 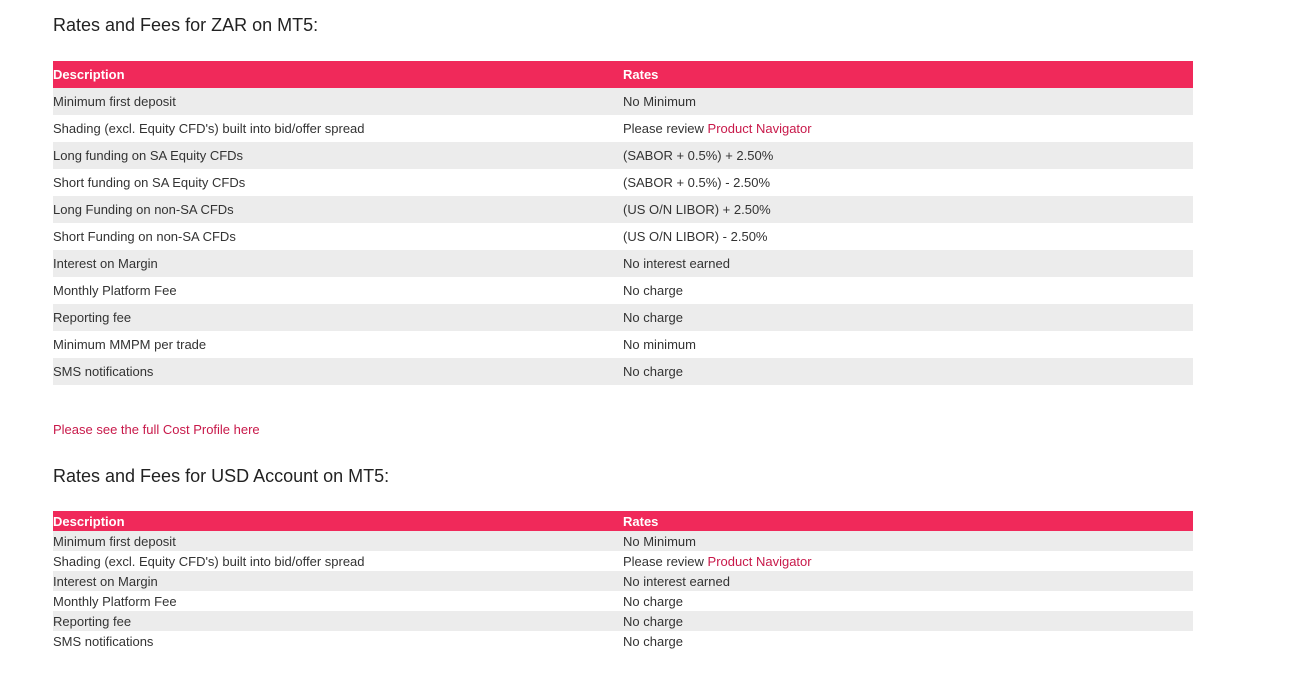 What do you see at coordinates (338, 344) in the screenshot?
I see `row-description: Minimum MMPM per trade` at bounding box center [338, 344].